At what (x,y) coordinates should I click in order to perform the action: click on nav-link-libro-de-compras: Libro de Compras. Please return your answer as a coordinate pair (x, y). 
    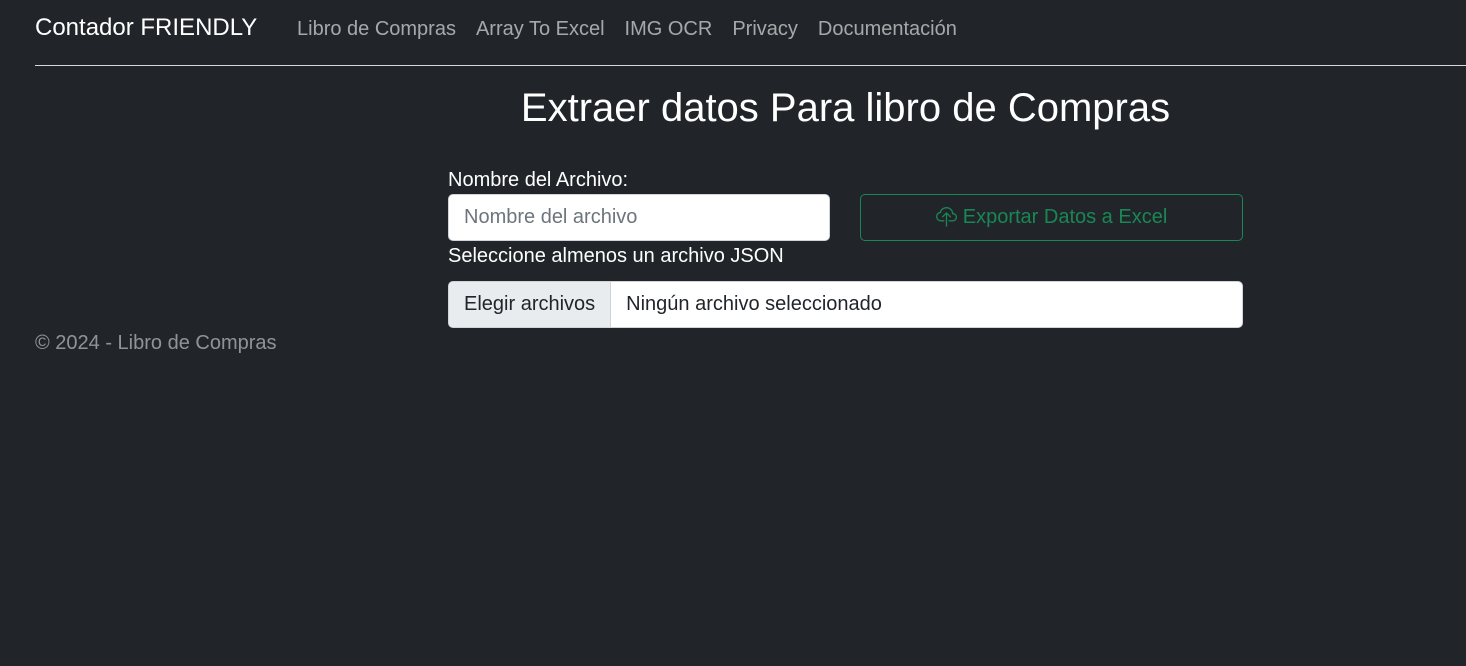
    Looking at the image, I should click on (376, 29).